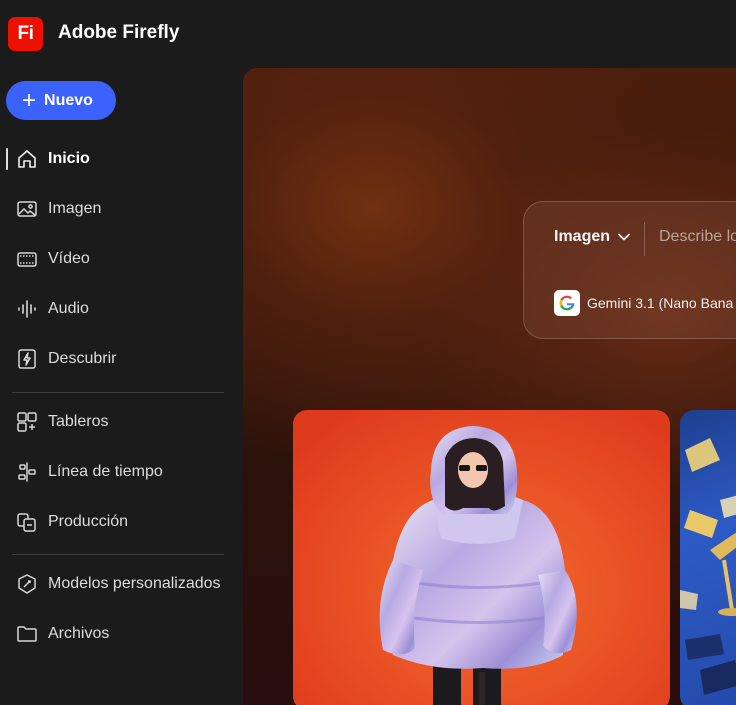 The image size is (736, 705). What do you see at coordinates (118, 33) in the screenshot?
I see `app-title: Adobe Firefly` at bounding box center [118, 33].